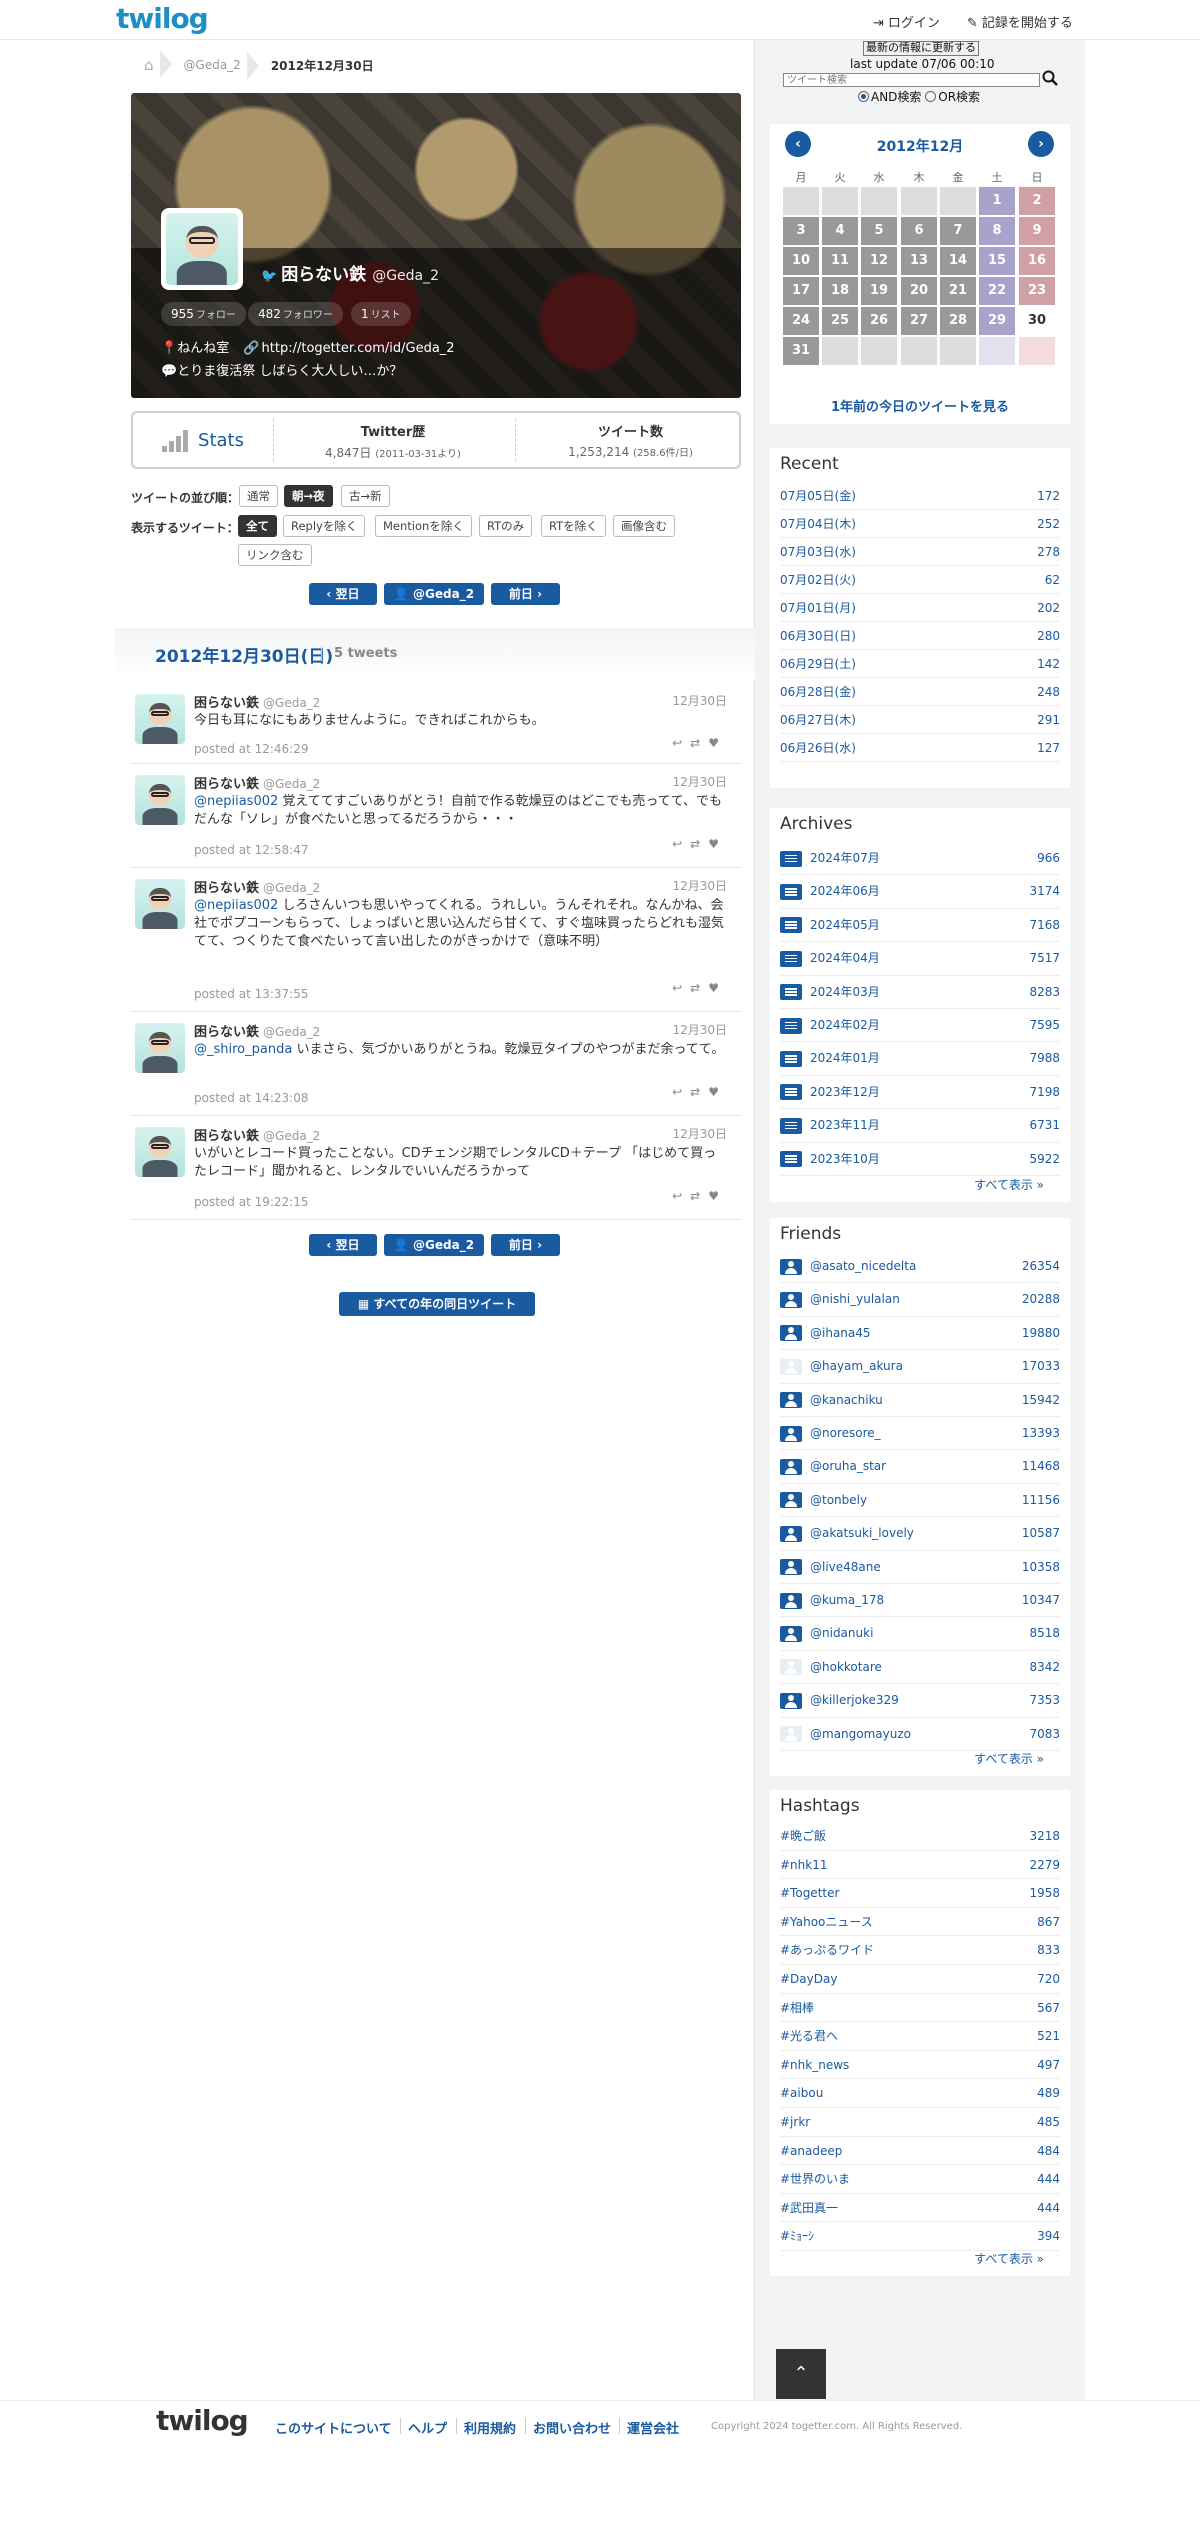 The height and width of the screenshot is (2539, 1200). Describe the element at coordinates (427, 2427) in the screenshot. I see `footer-link-help: ヘルプ` at that location.